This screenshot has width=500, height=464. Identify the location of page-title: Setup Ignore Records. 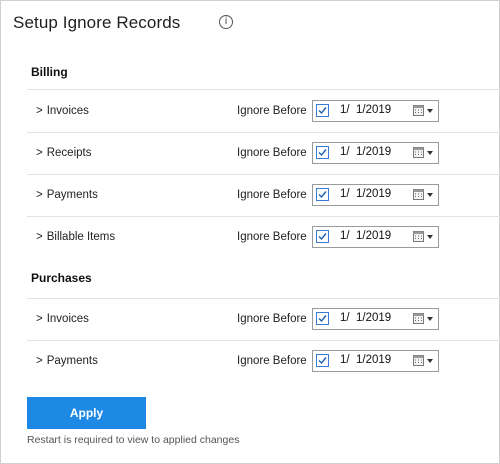
(97, 22).